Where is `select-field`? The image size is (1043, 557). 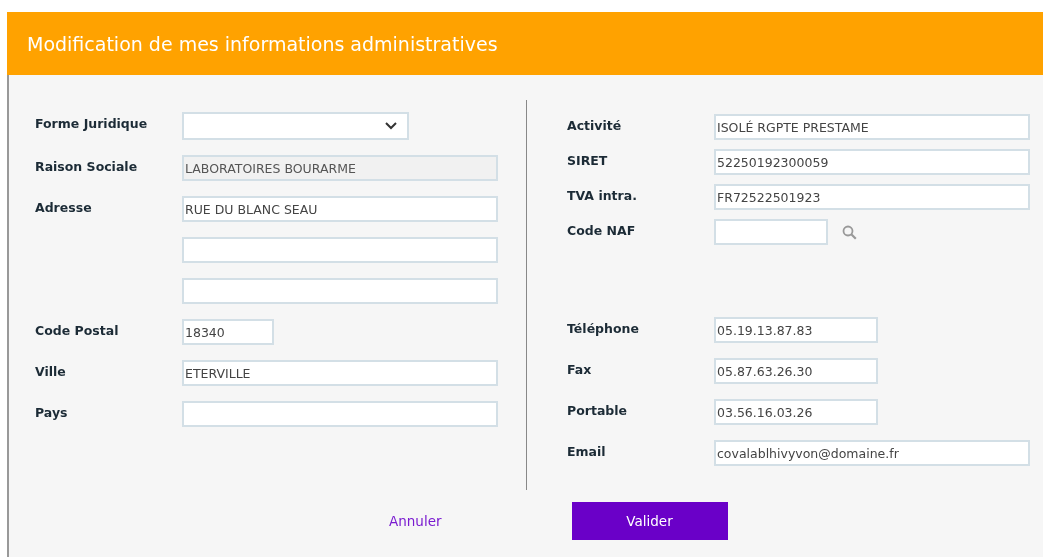
select-field is located at coordinates (295, 126).